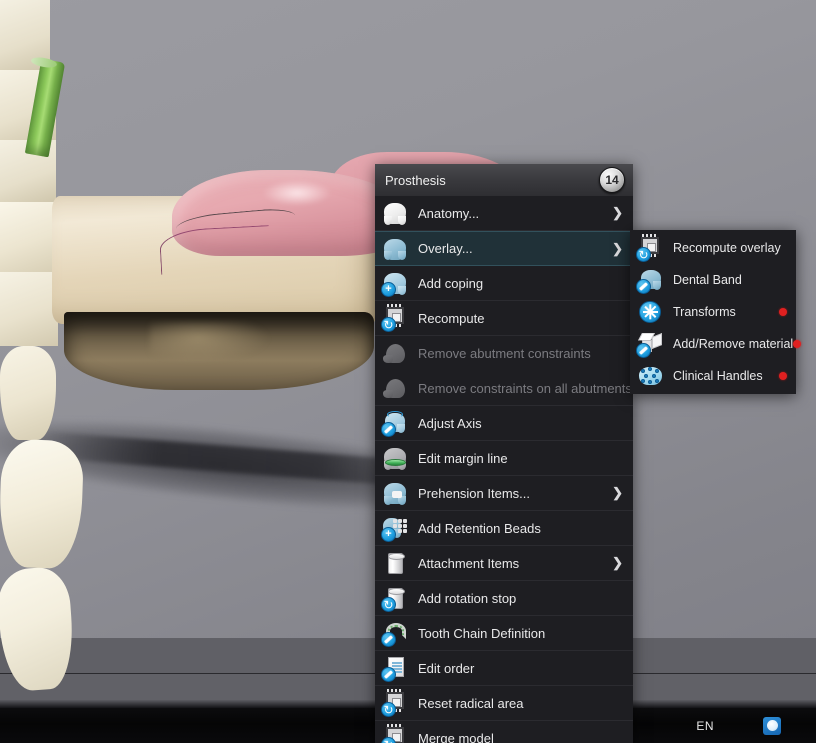 The width and height of the screenshot is (816, 743). I want to click on retention-beads-icon: +, so click(395, 528).